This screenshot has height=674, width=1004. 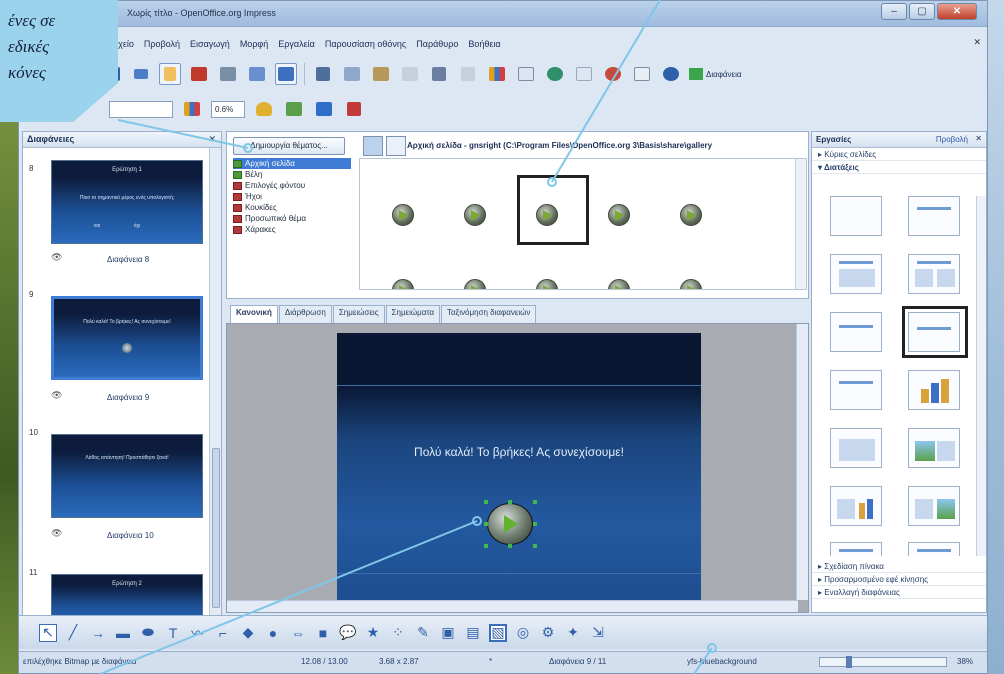 I want to click on minimize-button: –, so click(x=894, y=11).